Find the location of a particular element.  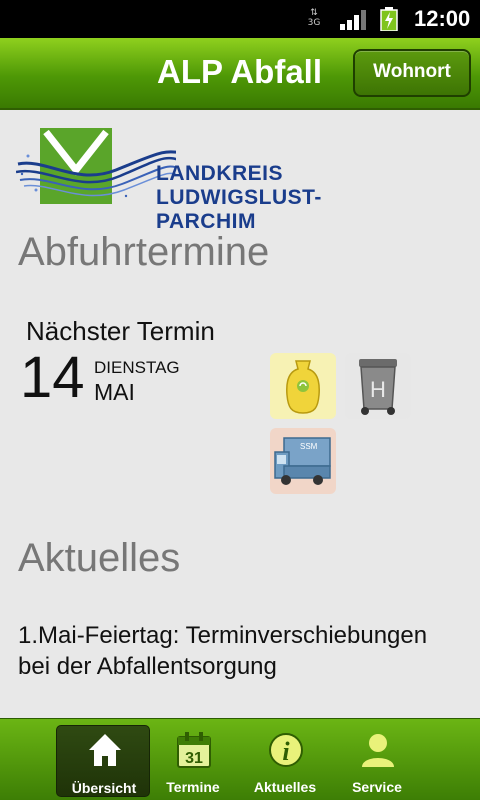

tab-uebersicht: Übersicht is located at coordinates (103, 761).